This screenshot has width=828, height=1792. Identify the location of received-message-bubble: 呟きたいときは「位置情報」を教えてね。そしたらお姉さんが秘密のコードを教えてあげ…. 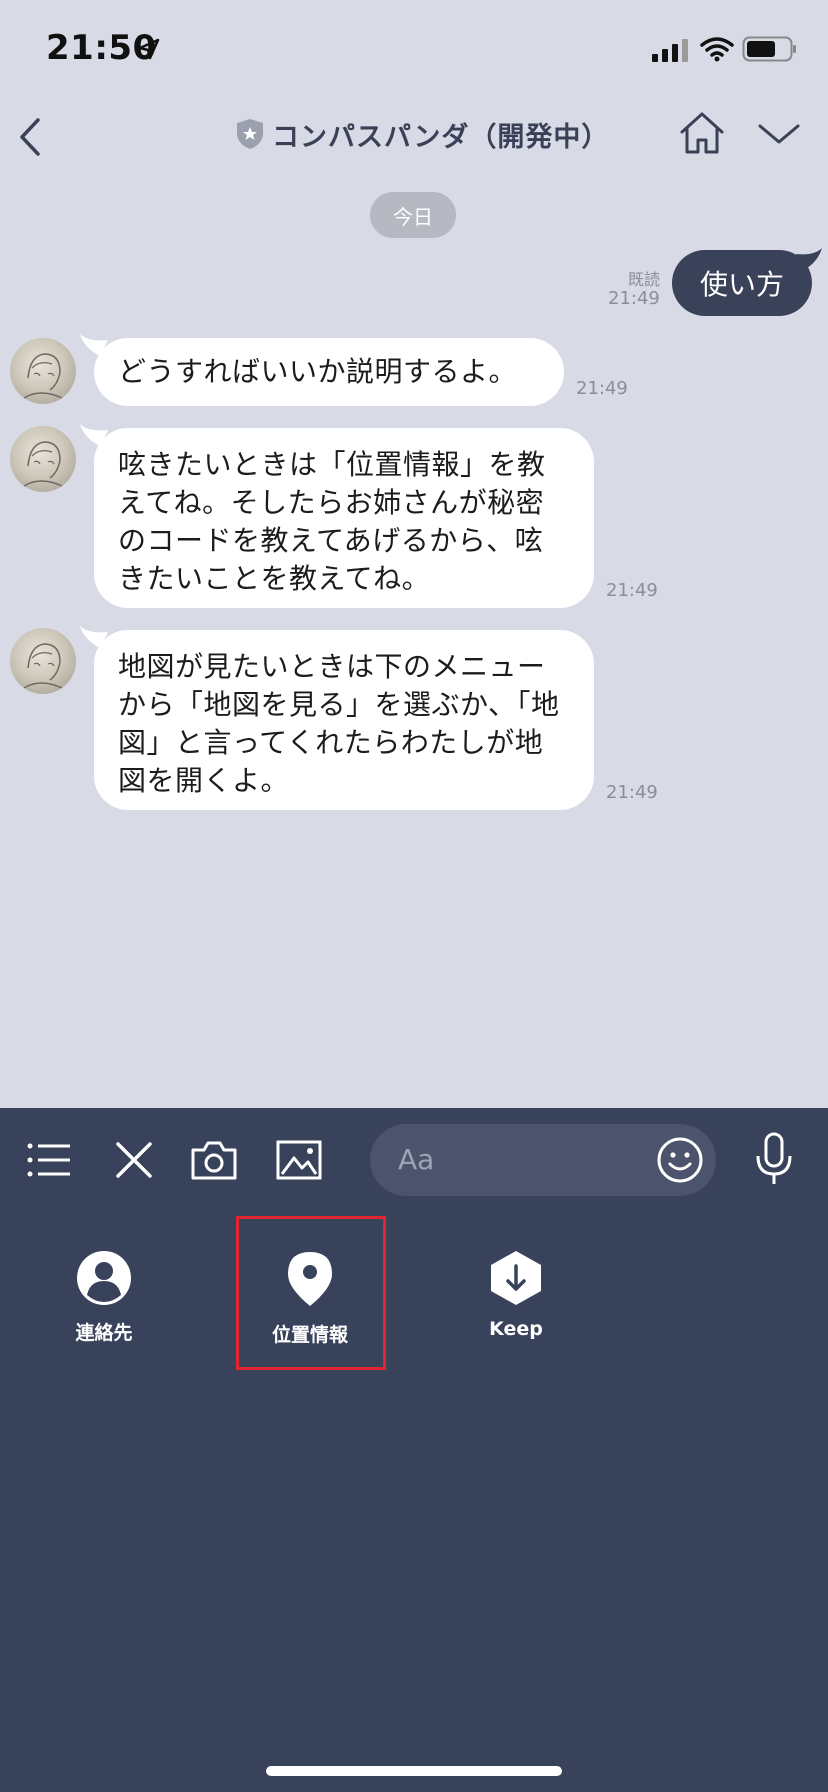
(344, 518).